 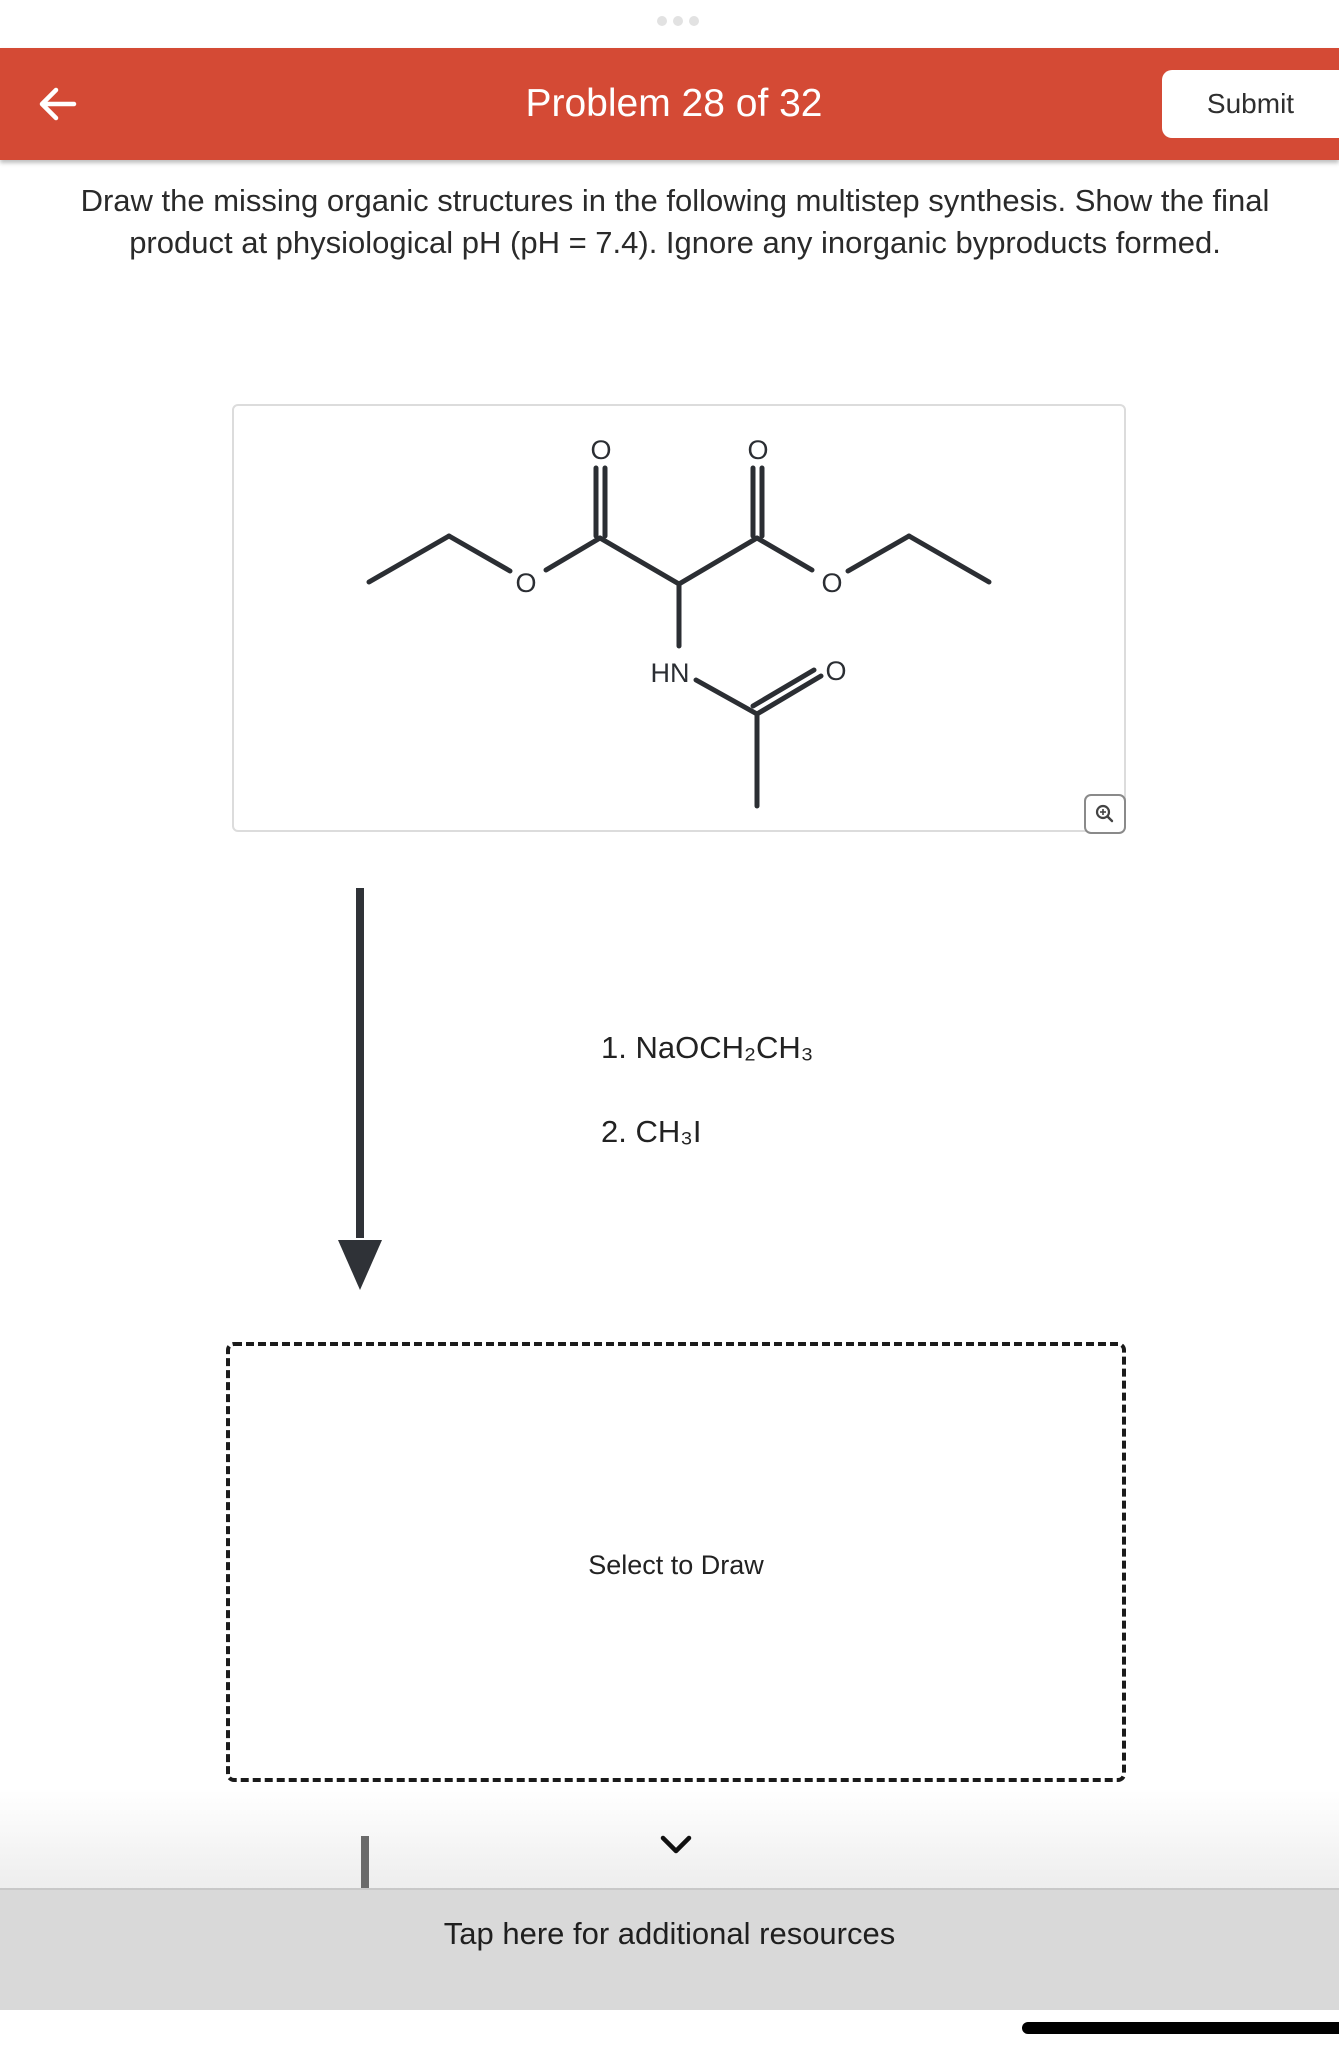 What do you see at coordinates (674, 103) in the screenshot?
I see `problem-title: Problem 28 of 32` at bounding box center [674, 103].